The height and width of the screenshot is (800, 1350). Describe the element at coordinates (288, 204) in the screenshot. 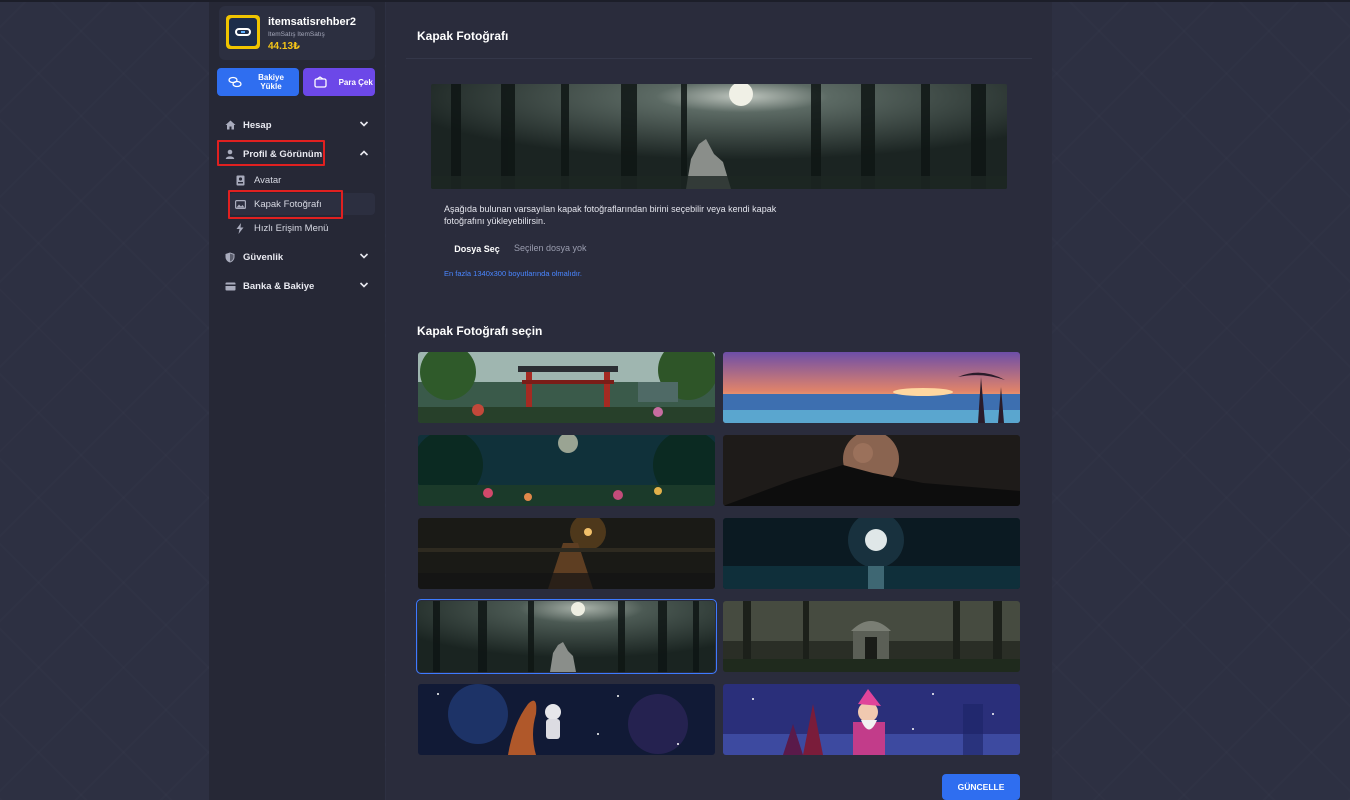

I see `sidebar-item-kapak-label: Kapak Fotoğrafı` at that location.